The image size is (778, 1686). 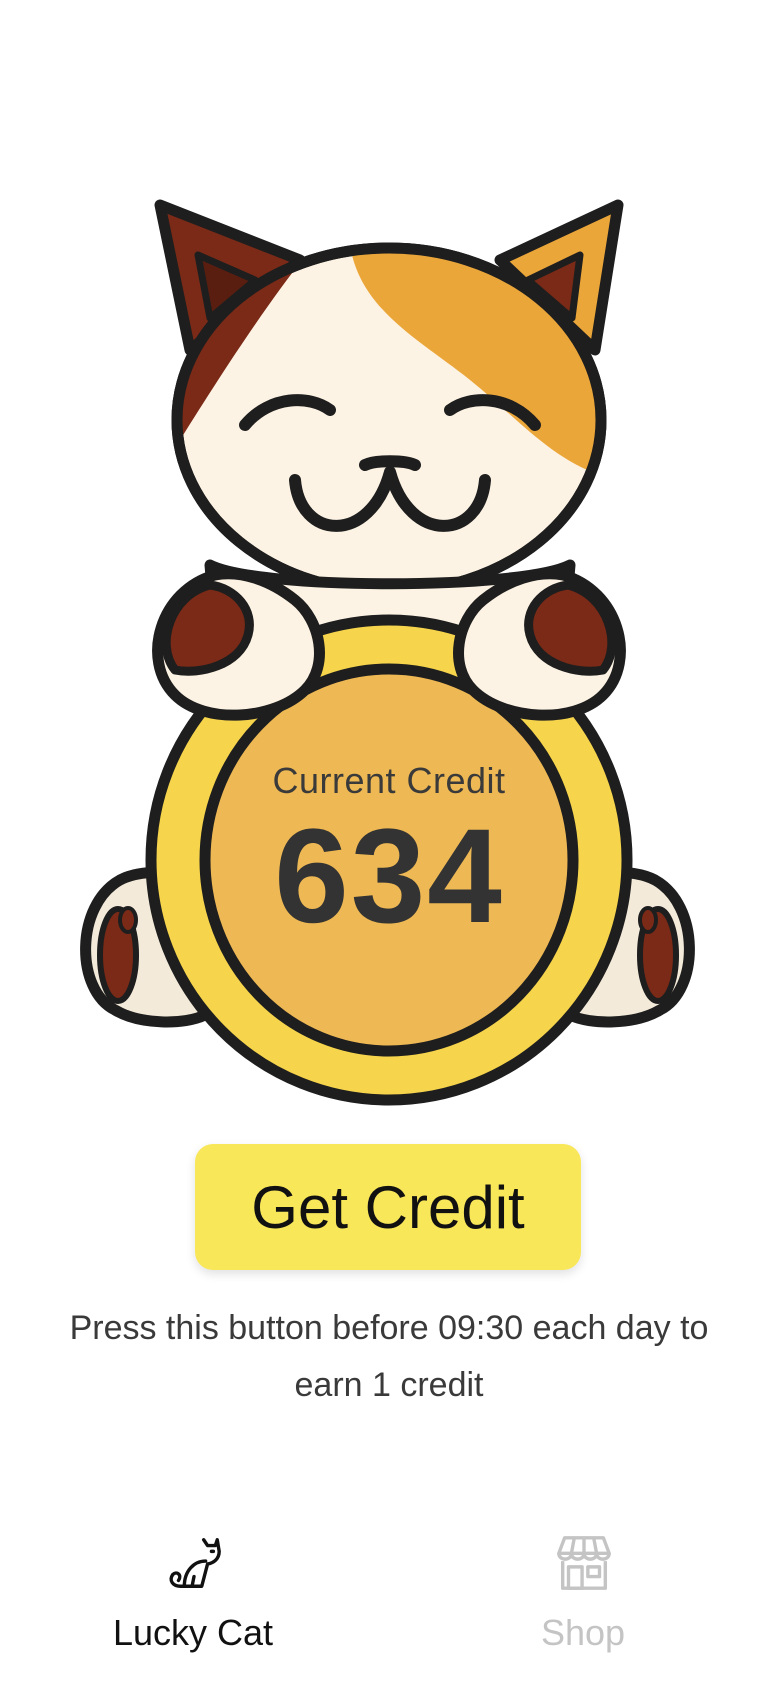 What do you see at coordinates (388, 1207) in the screenshot?
I see `get-credit-button: Get Credit` at bounding box center [388, 1207].